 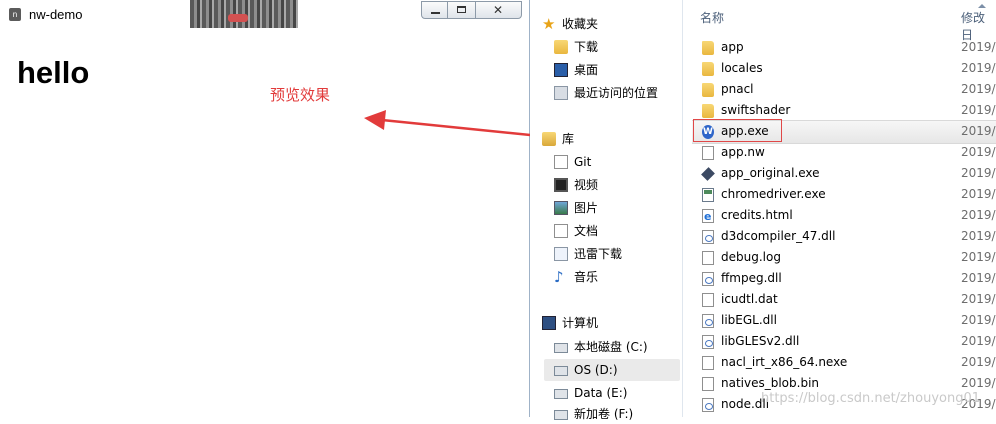 What do you see at coordinates (682, 208) in the screenshot?
I see `pane-divider` at bounding box center [682, 208].